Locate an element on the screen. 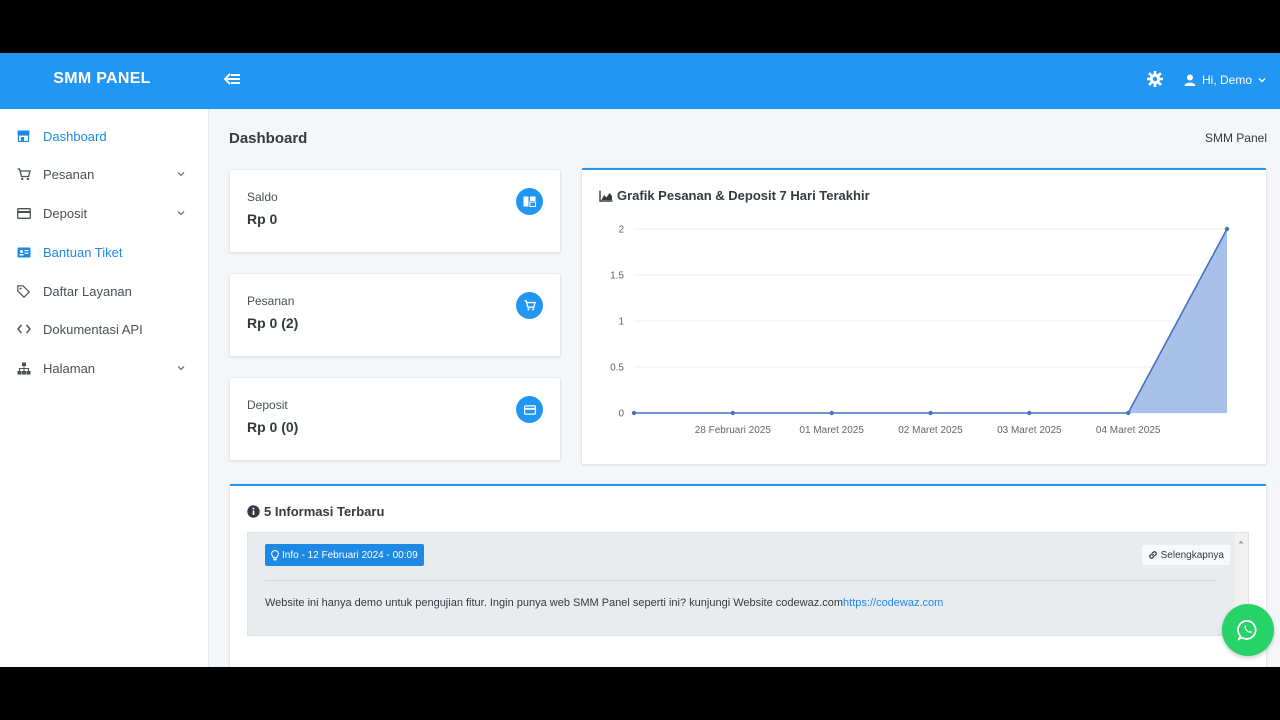 This screenshot has height=720, width=1280. sidebar-item-label: Bantuan Tiket is located at coordinates (83, 252).